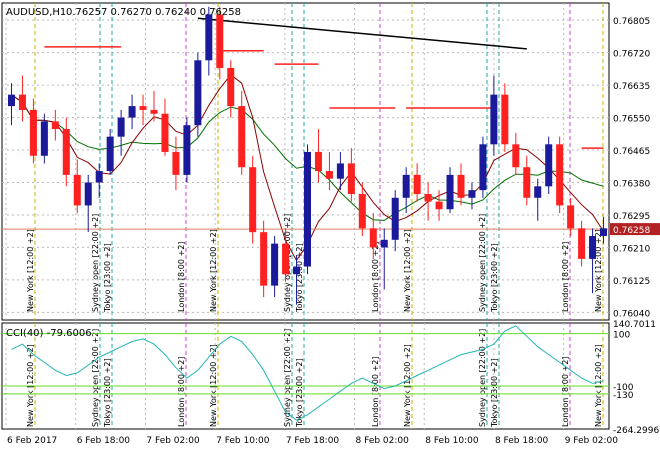 The width and height of the screenshot is (660, 450). I want to click on price-tick-label: 0.76635, so click(631, 87).